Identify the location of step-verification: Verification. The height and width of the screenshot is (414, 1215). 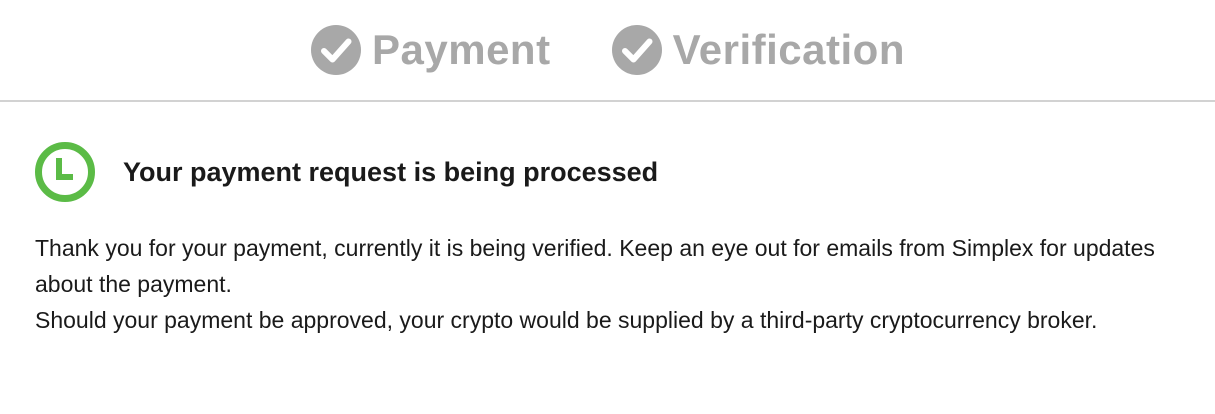
(758, 50).